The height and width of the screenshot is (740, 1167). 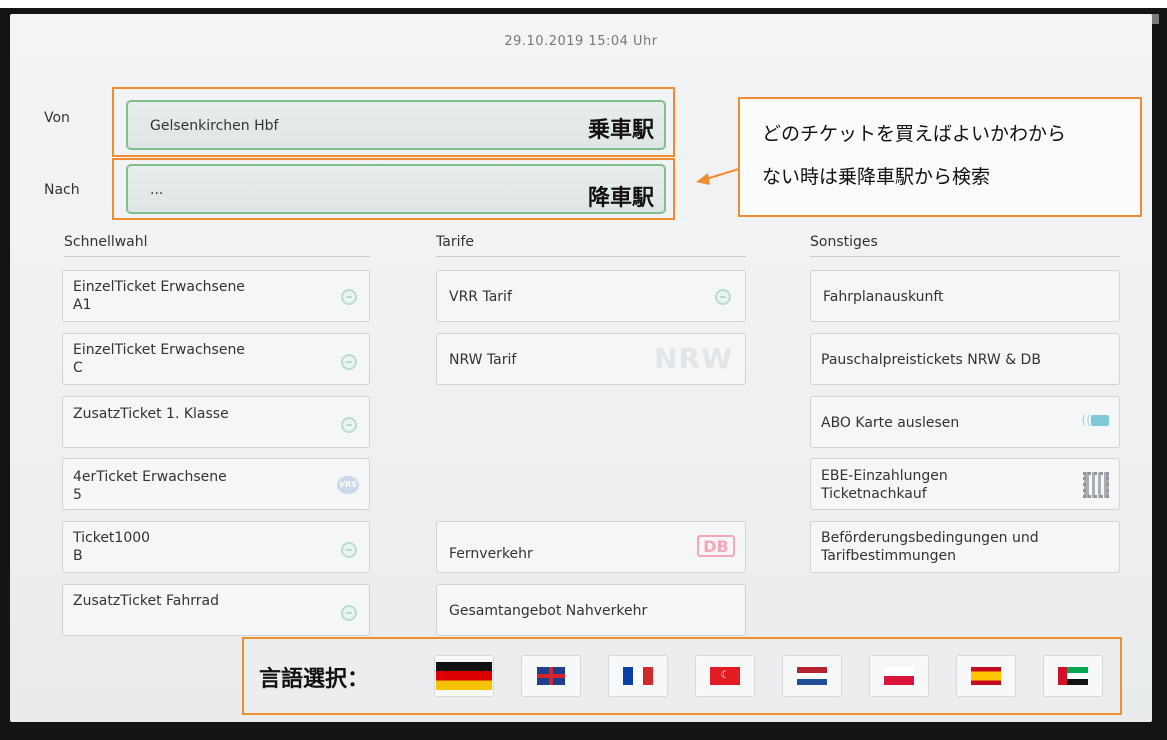 What do you see at coordinates (146, 601) in the screenshot?
I see `tile-line1: ZusatzTicket Fahrrad` at bounding box center [146, 601].